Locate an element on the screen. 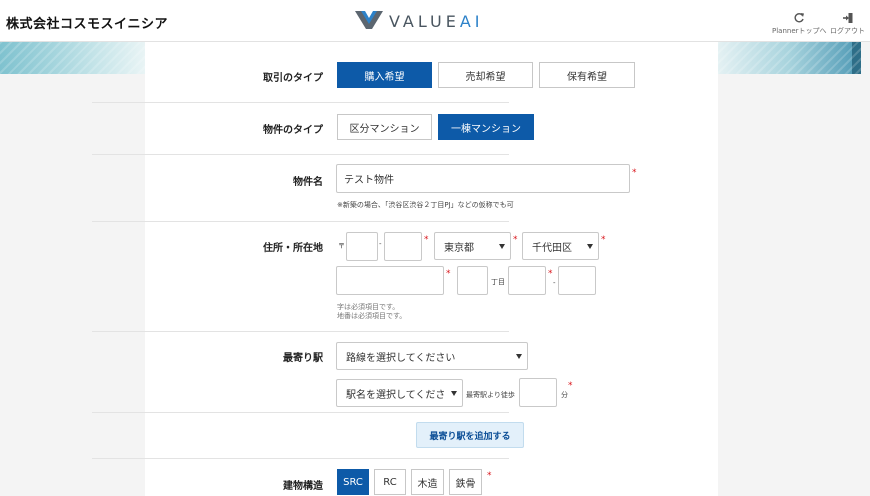  brand-name: VALUEAI is located at coordinates (436, 21).